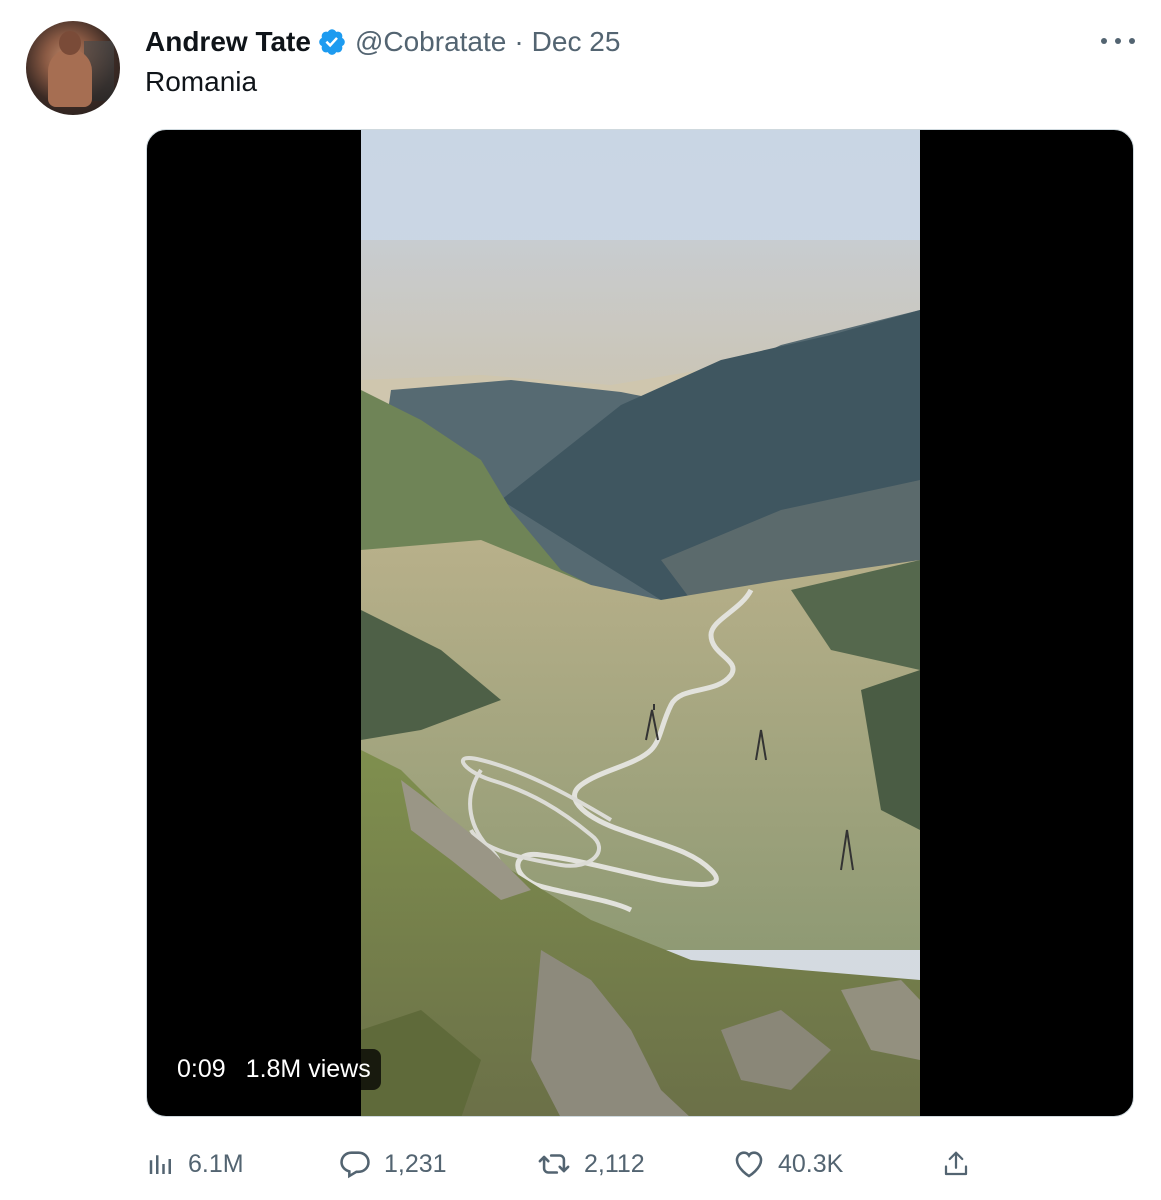 Image resolution: width=1161 pixels, height=1200 pixels. Describe the element at coordinates (70, 43) in the screenshot. I see `avatar-head` at that location.